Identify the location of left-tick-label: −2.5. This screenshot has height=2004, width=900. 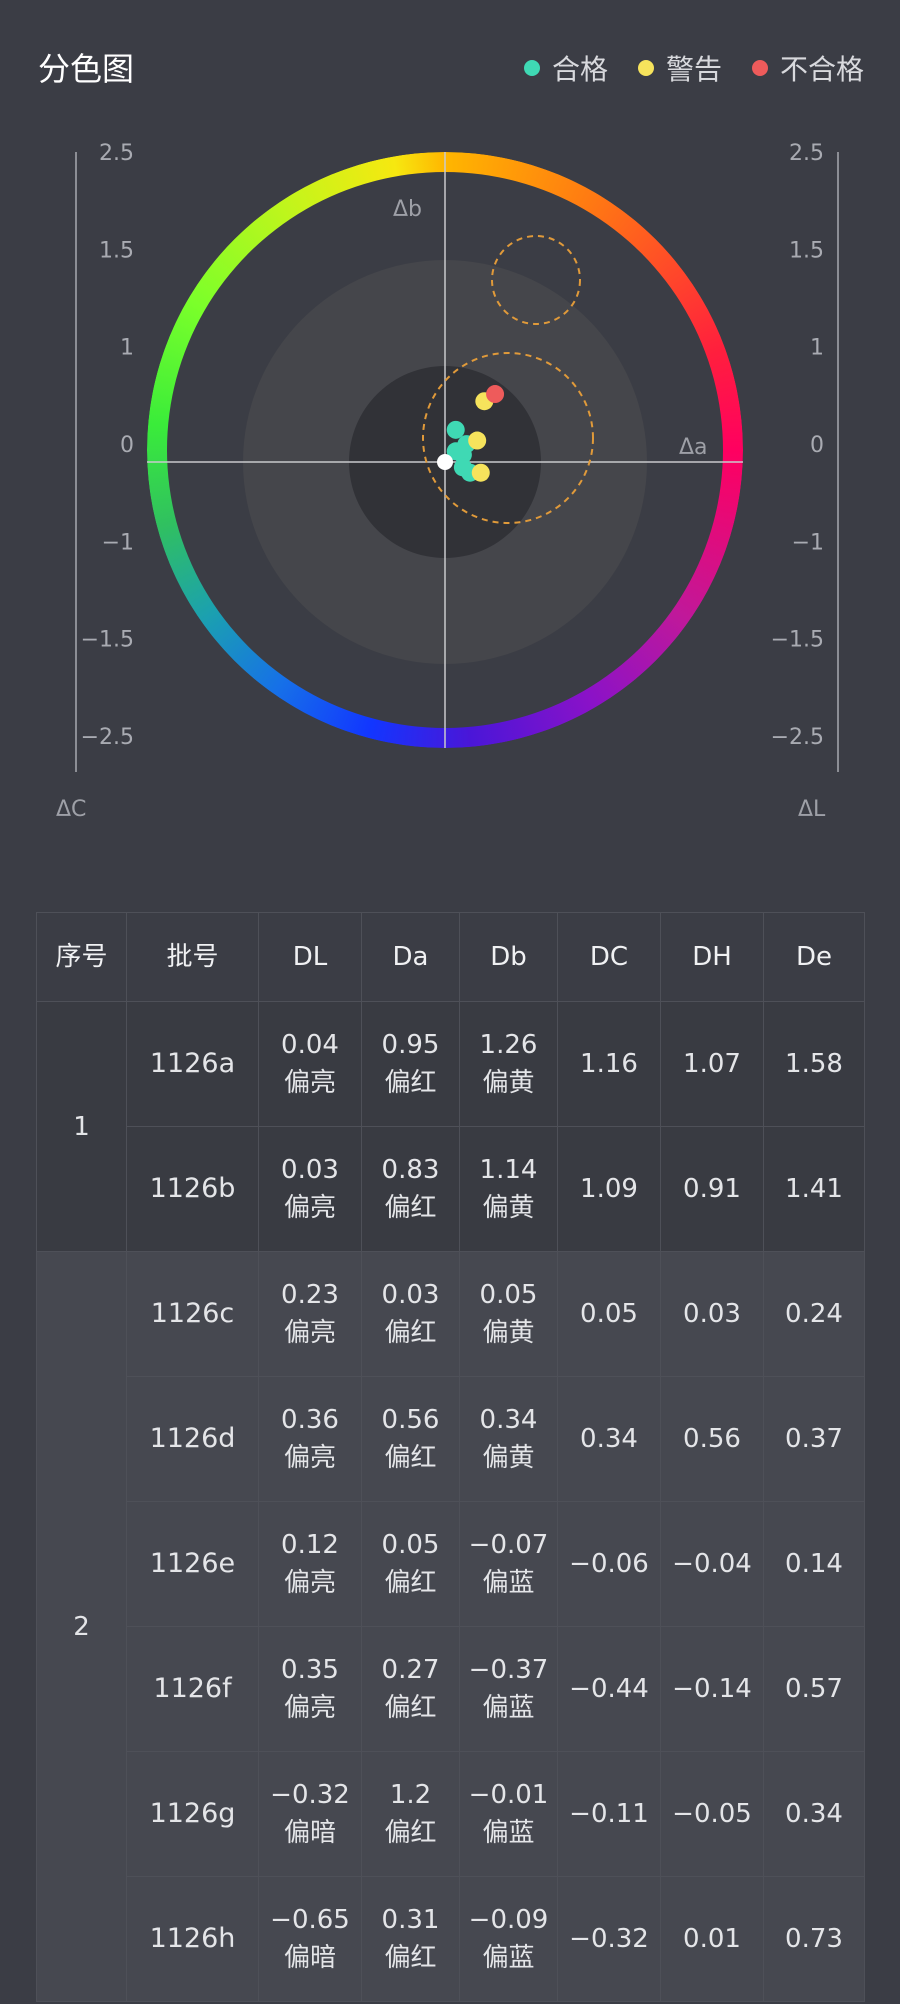
(107, 737).